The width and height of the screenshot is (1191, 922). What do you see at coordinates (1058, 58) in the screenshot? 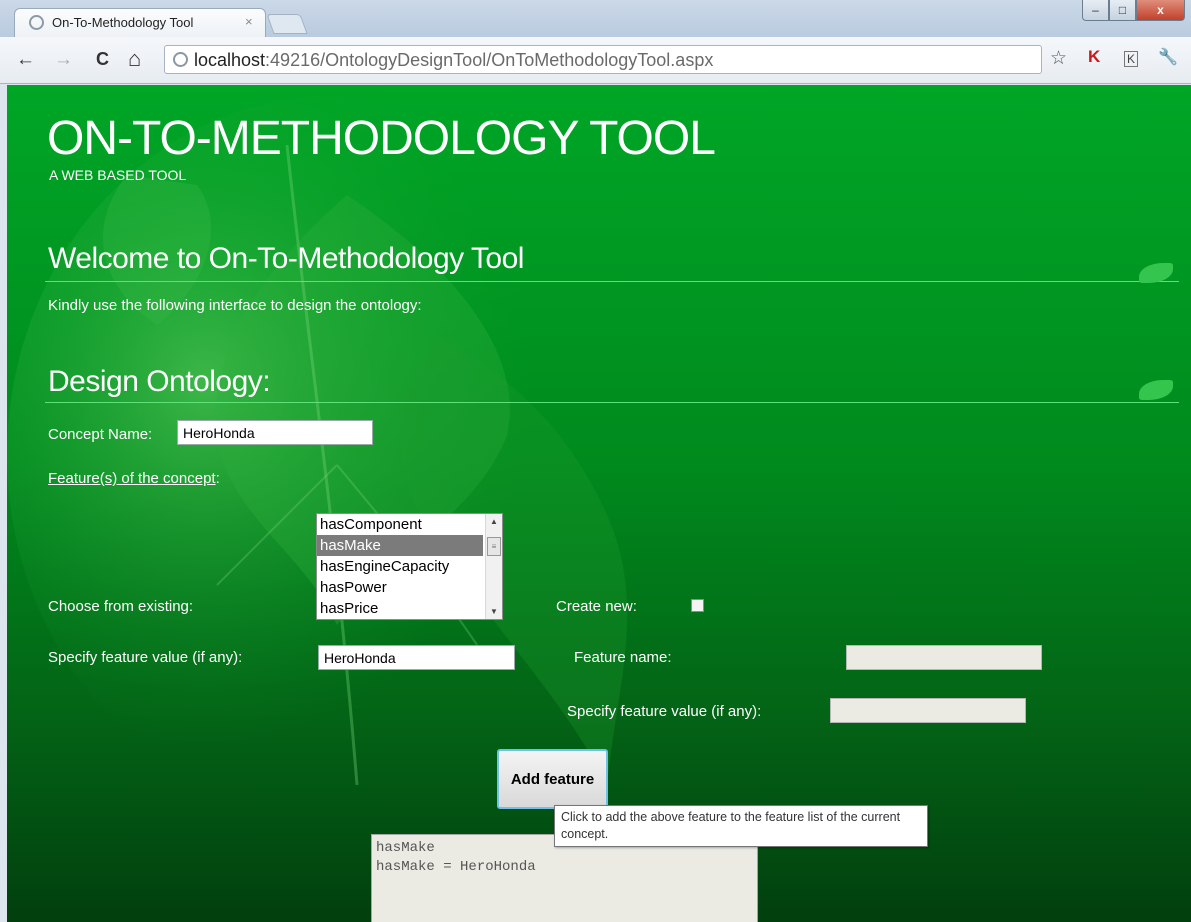
I see `bookmark-star-icon: ☆` at bounding box center [1058, 58].